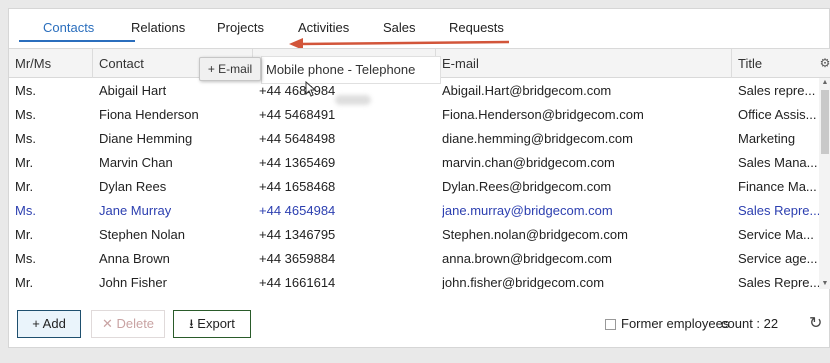 The image size is (830, 363). I want to click on cell-contact: Fiona Henderson, so click(149, 114).